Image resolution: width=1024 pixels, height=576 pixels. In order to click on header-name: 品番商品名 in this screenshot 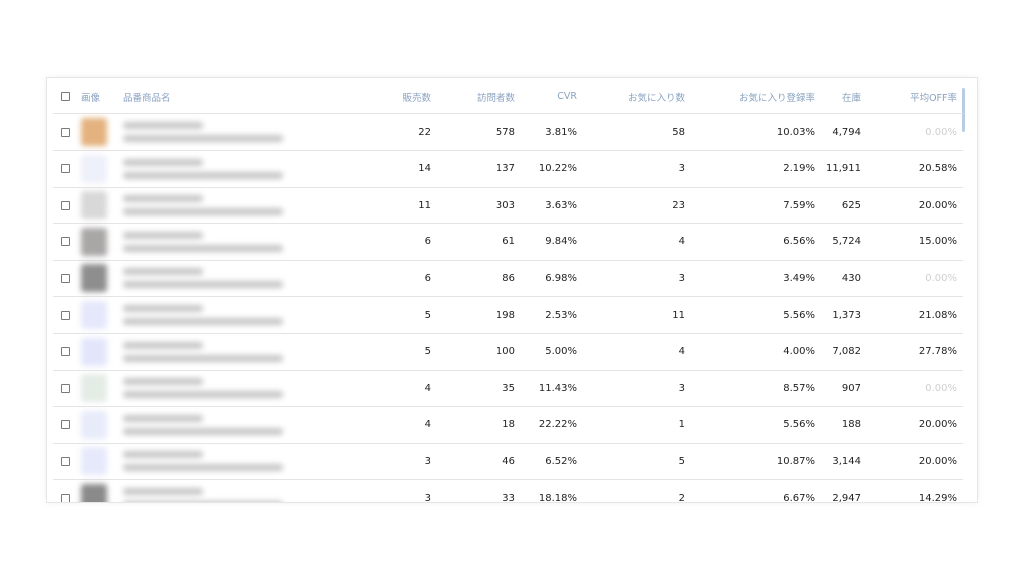, I will do `click(233, 96)`.